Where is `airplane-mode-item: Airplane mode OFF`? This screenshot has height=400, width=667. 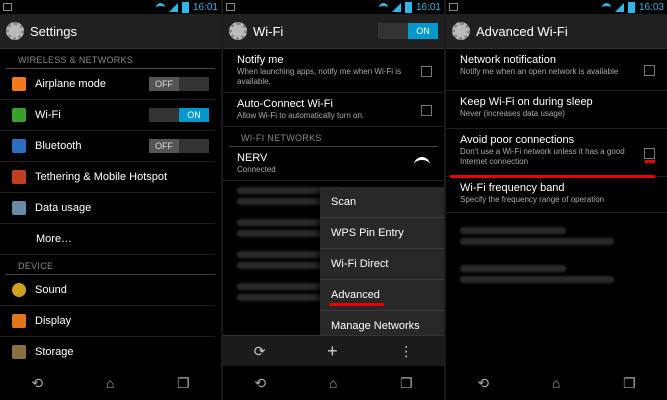
airplane-mode-item: Airplane mode OFF is located at coordinates (107, 84).